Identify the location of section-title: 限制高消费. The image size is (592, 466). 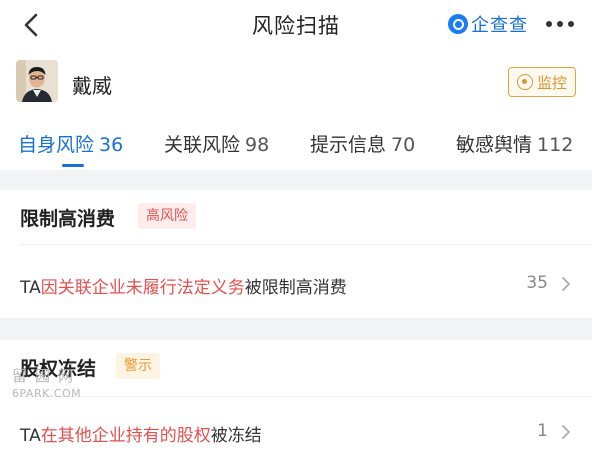
(68, 219).